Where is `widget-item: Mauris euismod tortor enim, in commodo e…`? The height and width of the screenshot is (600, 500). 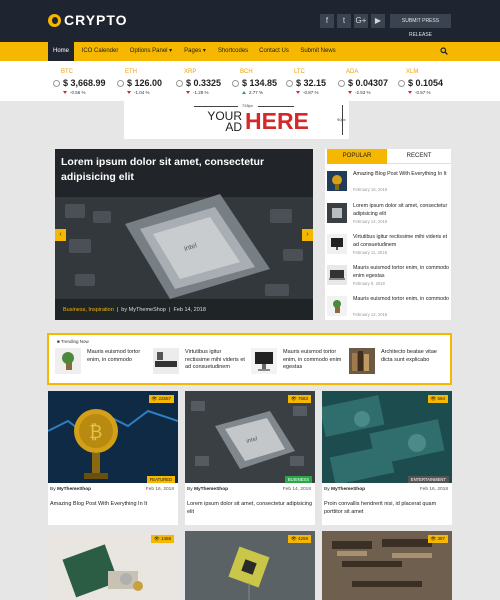
widget-item: Mauris euismod tortor enim, in commodo e… is located at coordinates (389, 279).